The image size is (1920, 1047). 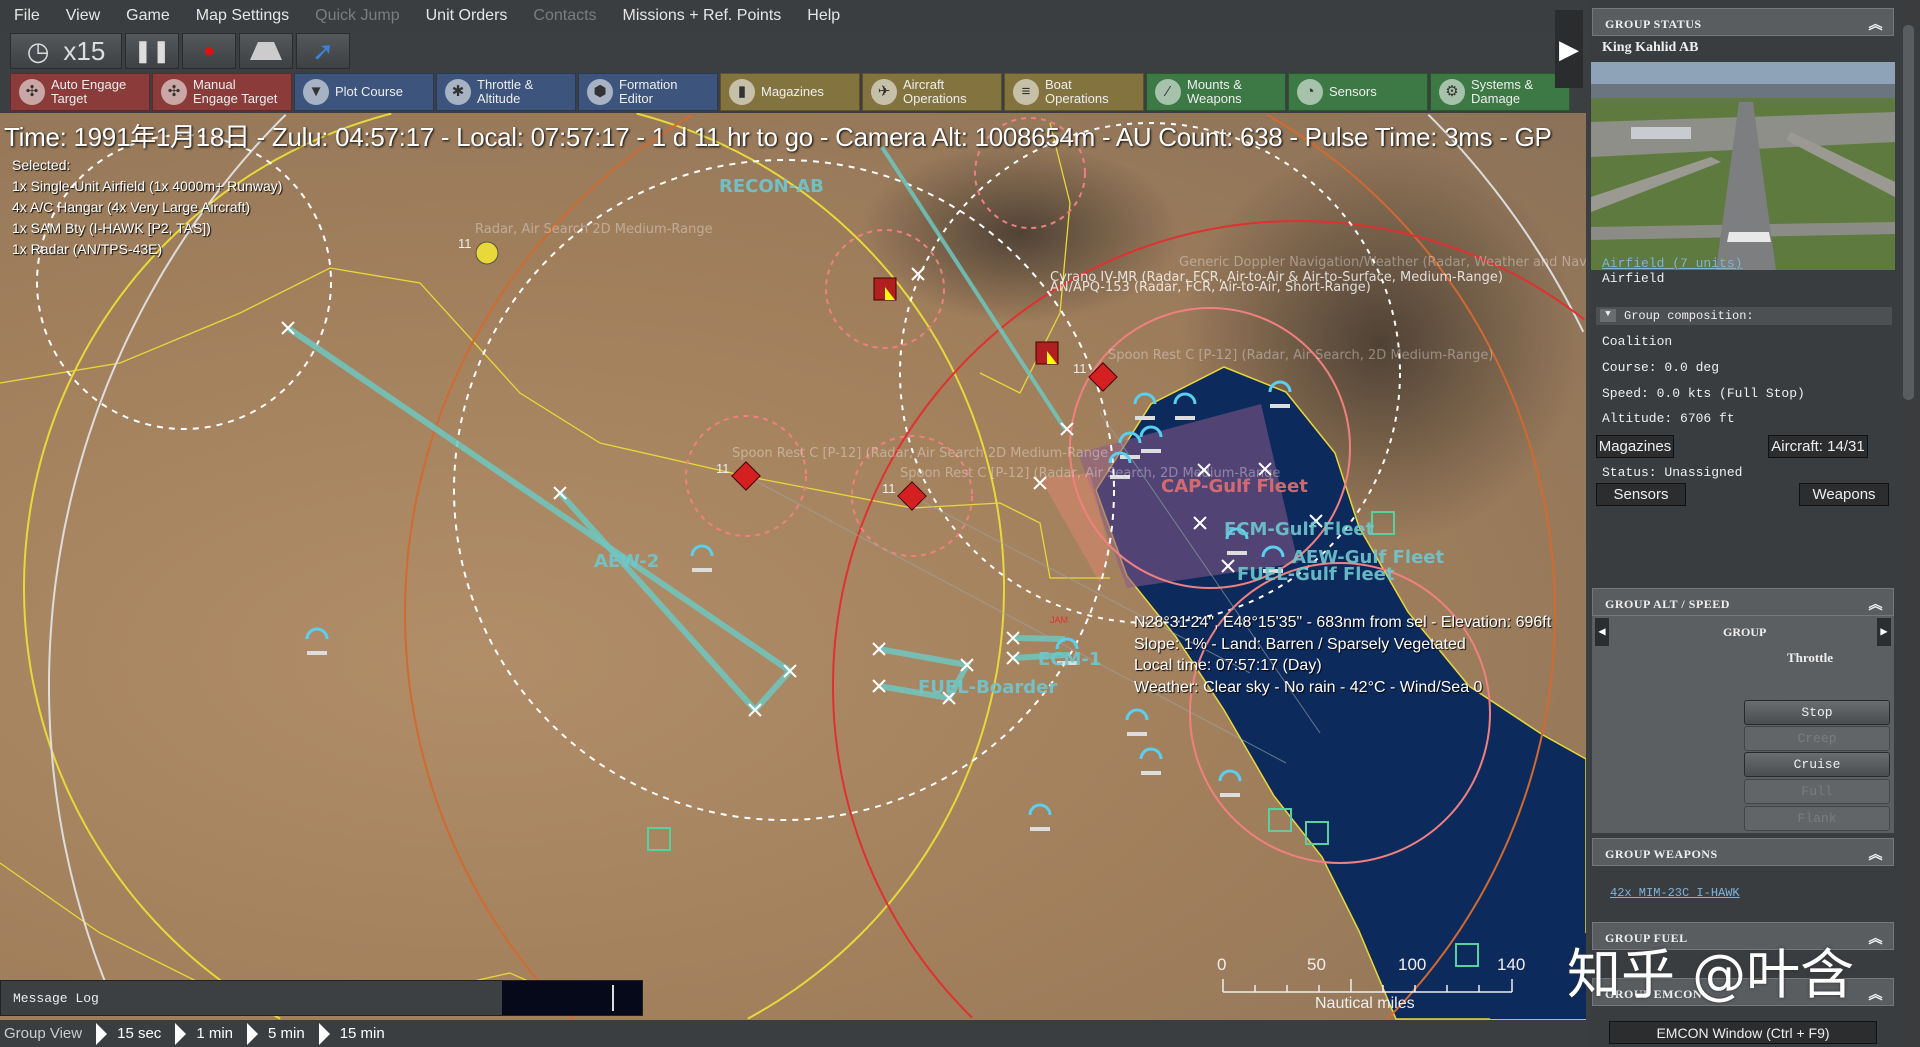 I want to click on message-log: Message Log, so click(x=321, y=998).